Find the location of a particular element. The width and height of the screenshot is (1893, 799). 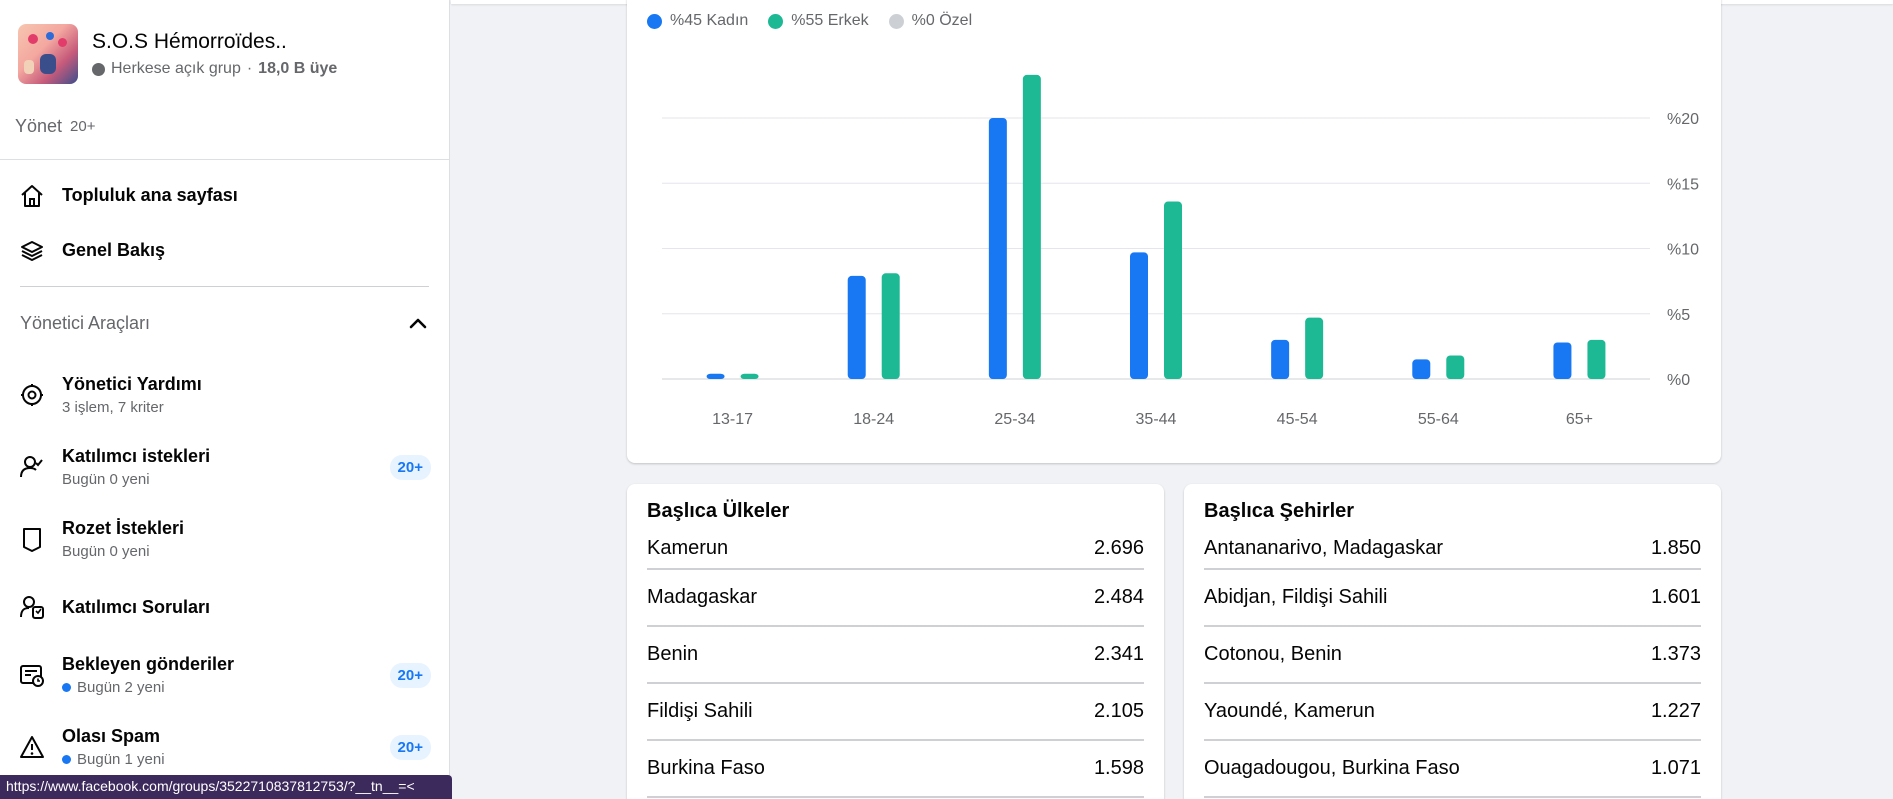

group-avatar is located at coordinates (48, 54).